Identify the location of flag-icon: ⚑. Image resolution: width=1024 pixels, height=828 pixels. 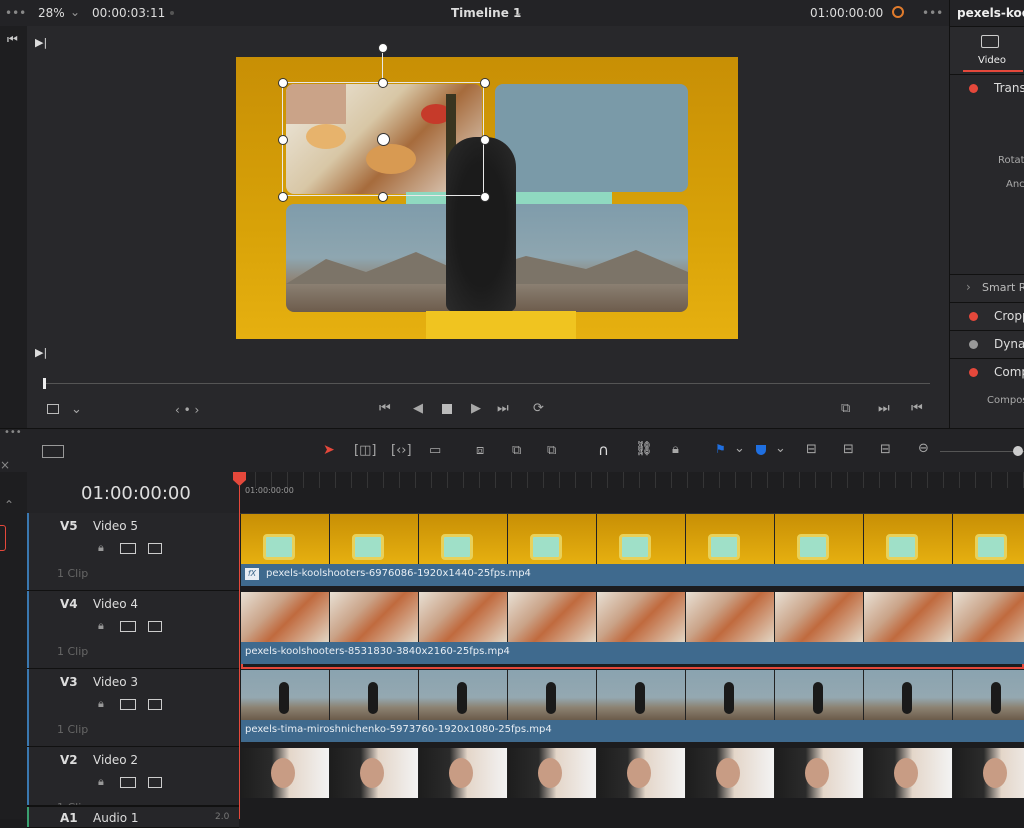
(720, 449).